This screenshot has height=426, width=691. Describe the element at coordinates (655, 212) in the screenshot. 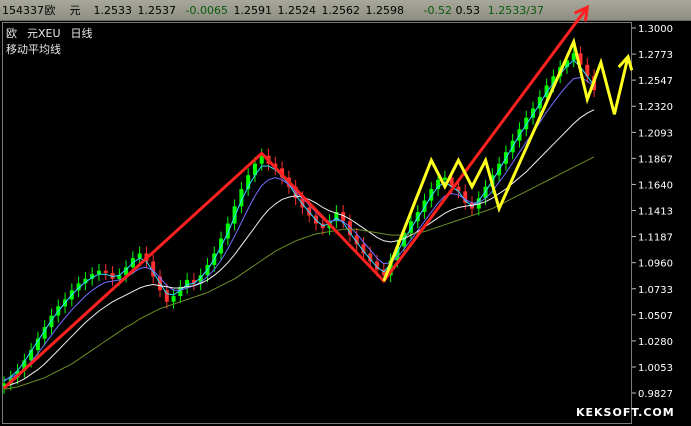

I see `y-tick-label: 1.1413` at that location.